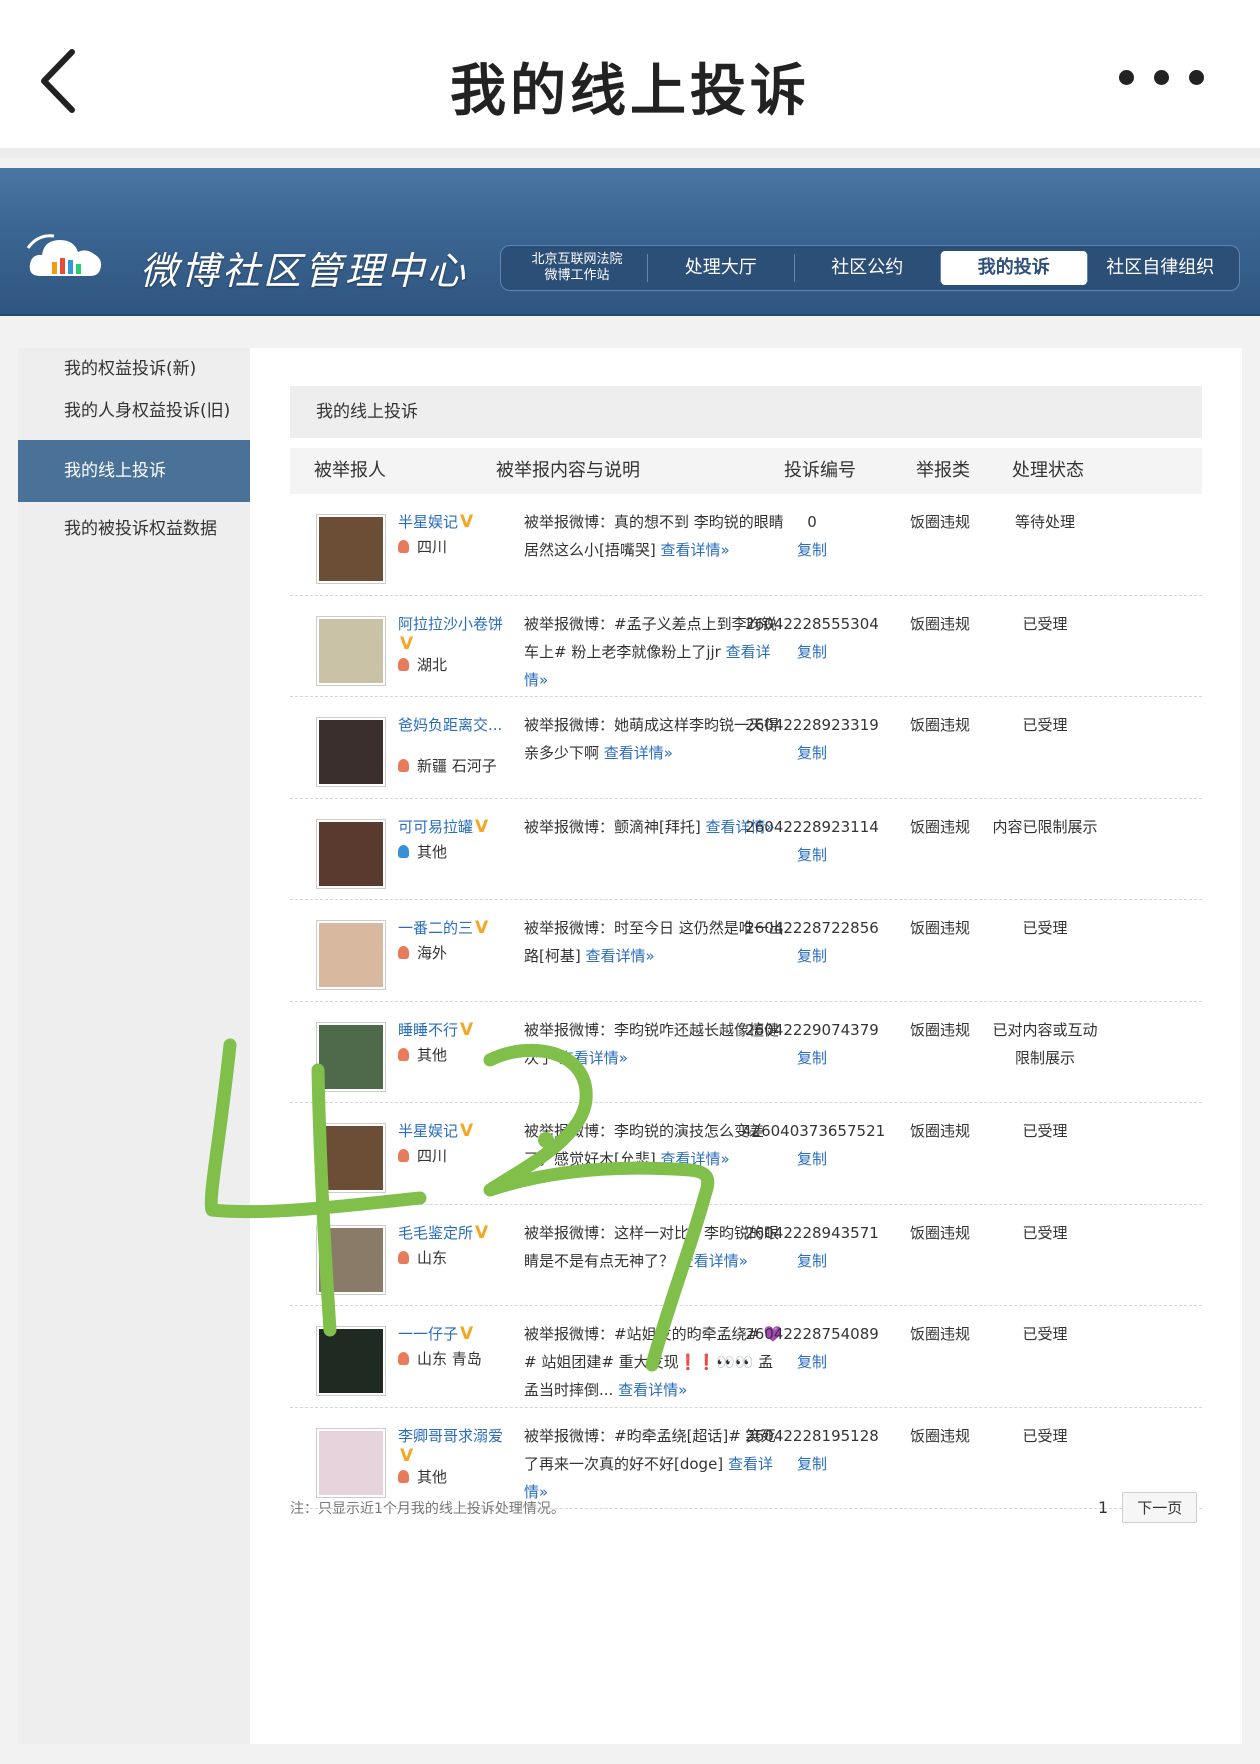 The image size is (1260, 1764). Describe the element at coordinates (1103, 1507) in the screenshot. I see `page-number: 1` at that location.